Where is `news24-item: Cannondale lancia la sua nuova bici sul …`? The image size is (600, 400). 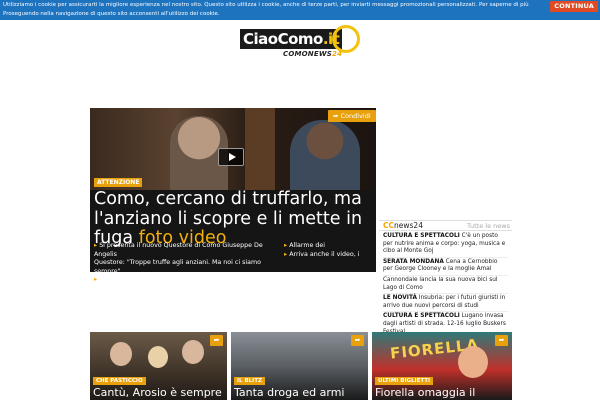
news24-item: Cannondale lancia la sua nuova bici sul … is located at coordinates (445, 285).